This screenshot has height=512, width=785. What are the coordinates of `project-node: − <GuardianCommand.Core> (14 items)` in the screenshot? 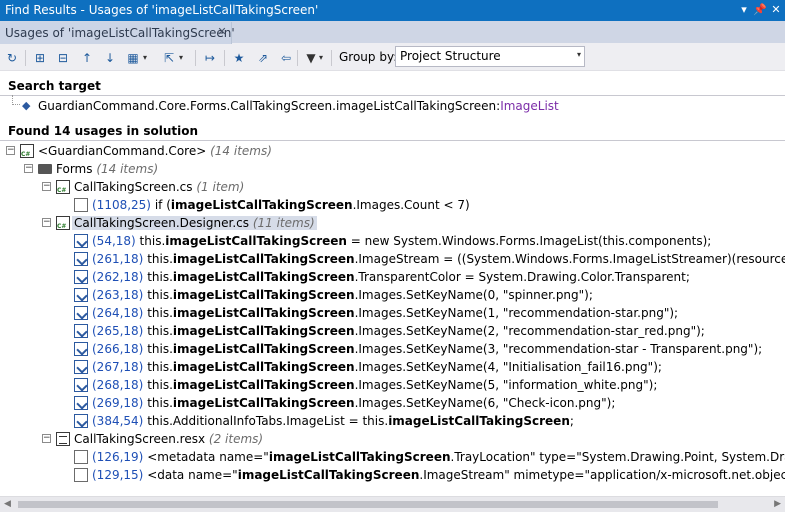 It's located at (392, 151).